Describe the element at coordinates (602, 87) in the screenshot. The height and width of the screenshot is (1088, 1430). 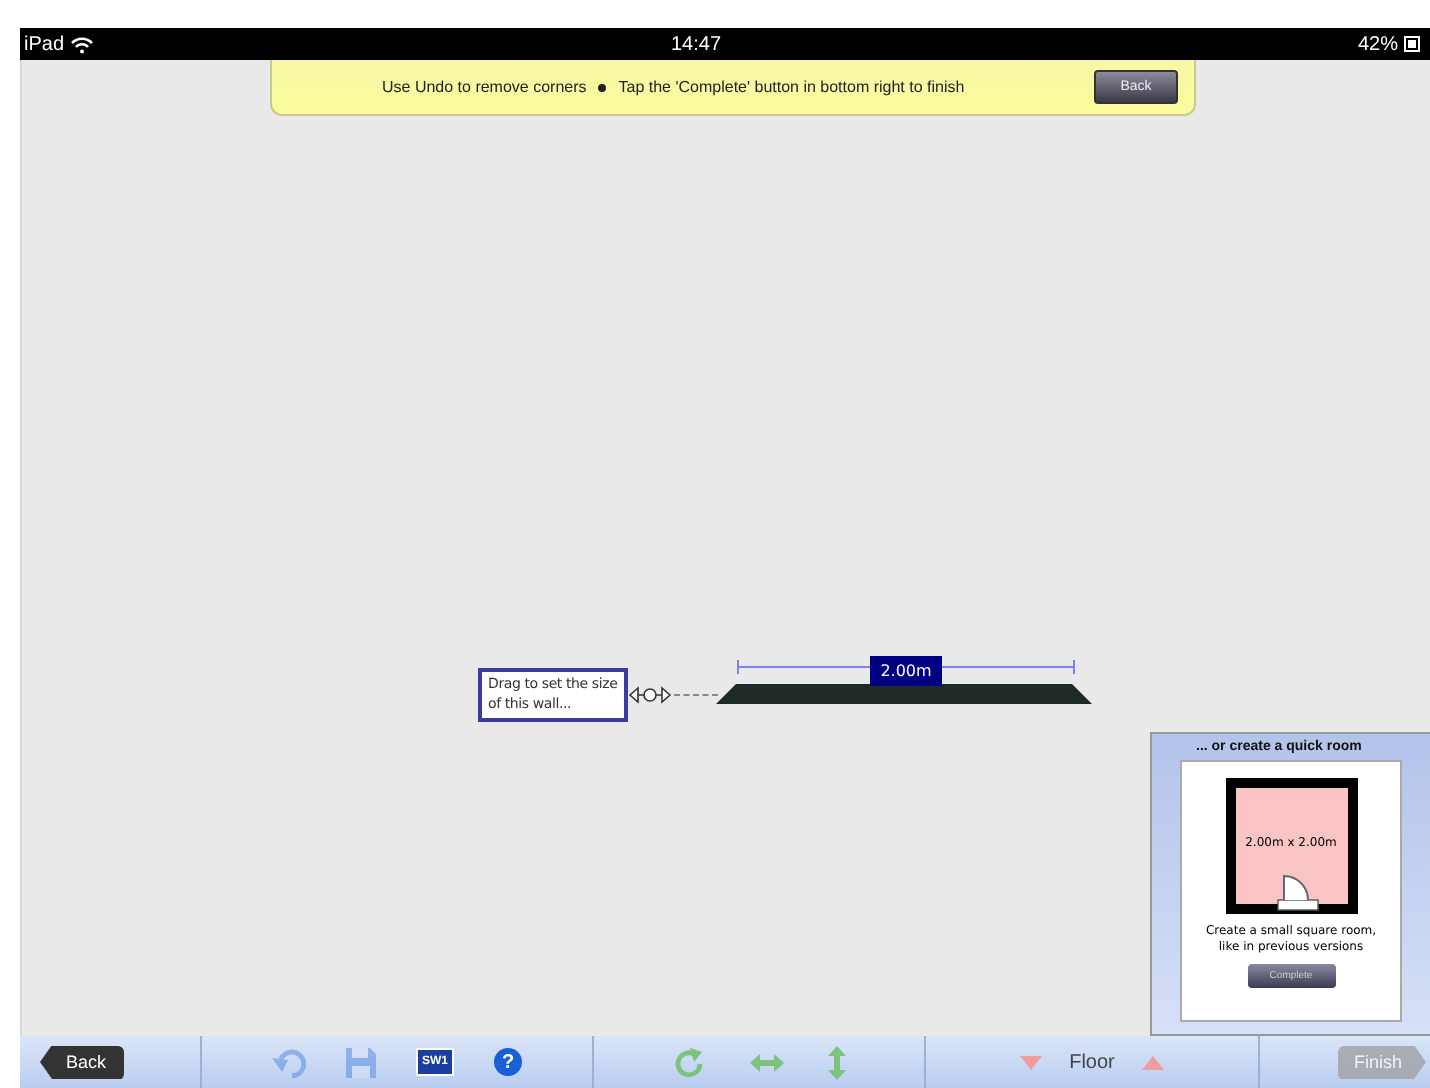
I see `bullet-icon` at that location.